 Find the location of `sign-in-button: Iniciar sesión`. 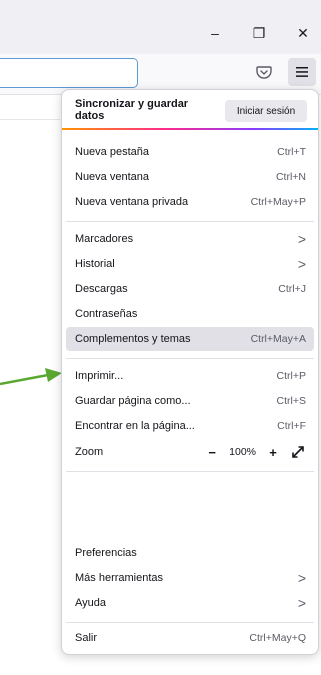

sign-in-button: Iniciar sesión is located at coordinates (266, 111).